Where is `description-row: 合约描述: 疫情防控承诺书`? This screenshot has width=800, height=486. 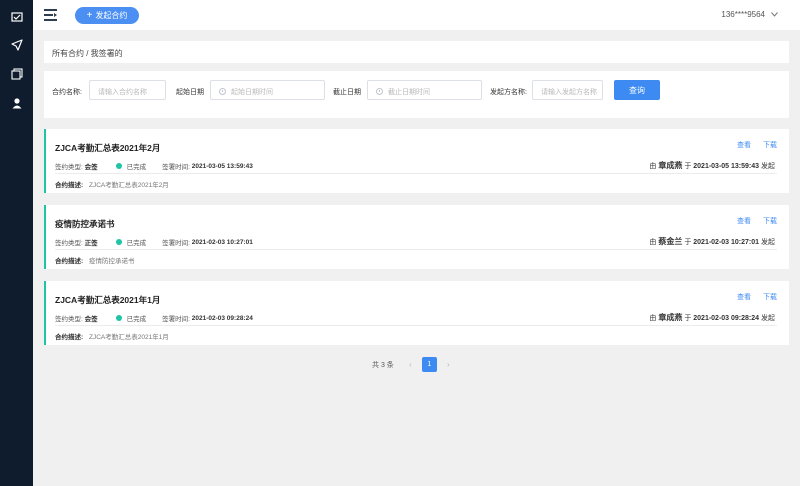
description-row: 合约描述: 疫情防控承诺书 is located at coordinates (94, 260).